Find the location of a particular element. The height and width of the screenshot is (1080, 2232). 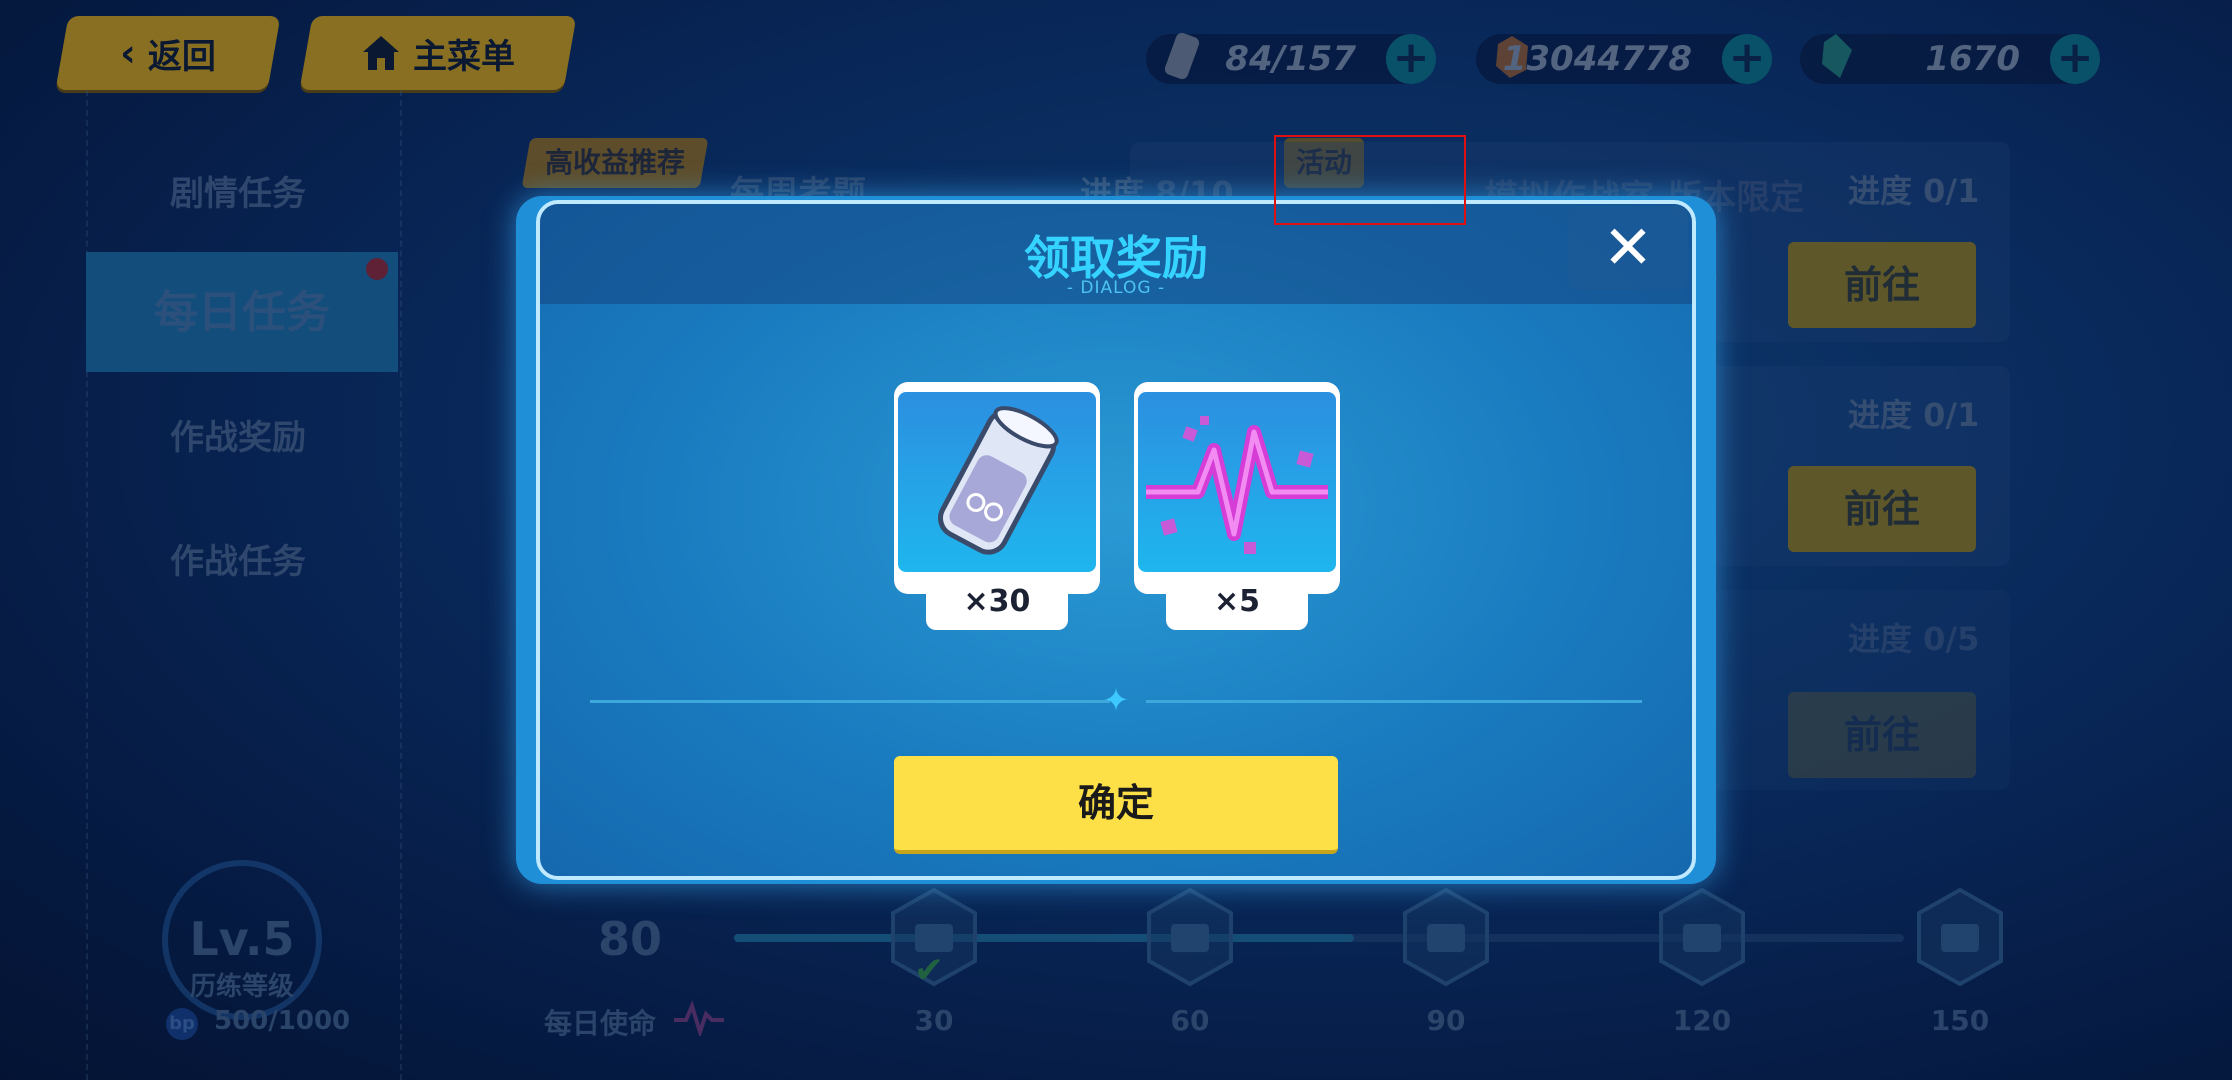

sparkle-icon: ✦ is located at coordinates (1116, 700).